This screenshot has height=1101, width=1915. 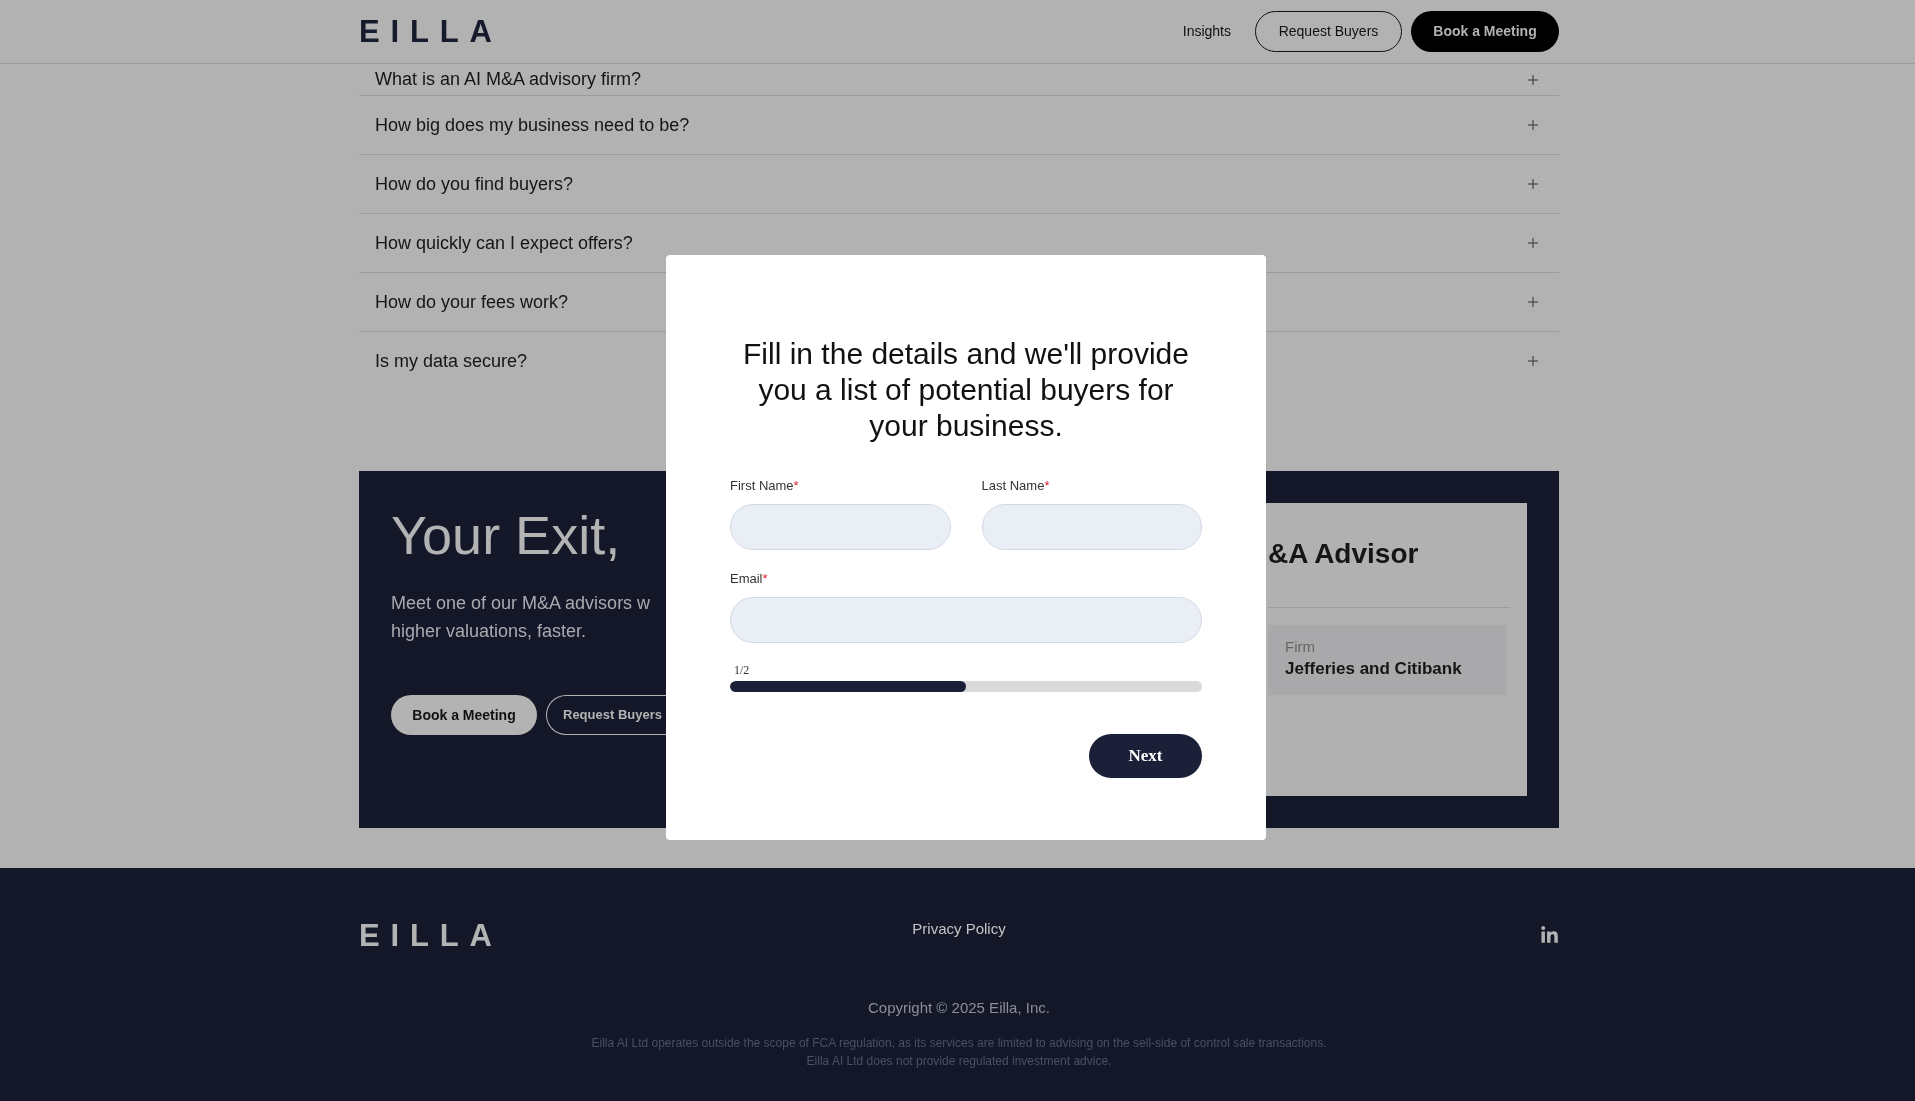 What do you see at coordinates (1300, 647) in the screenshot?
I see `field-label: Firm` at bounding box center [1300, 647].